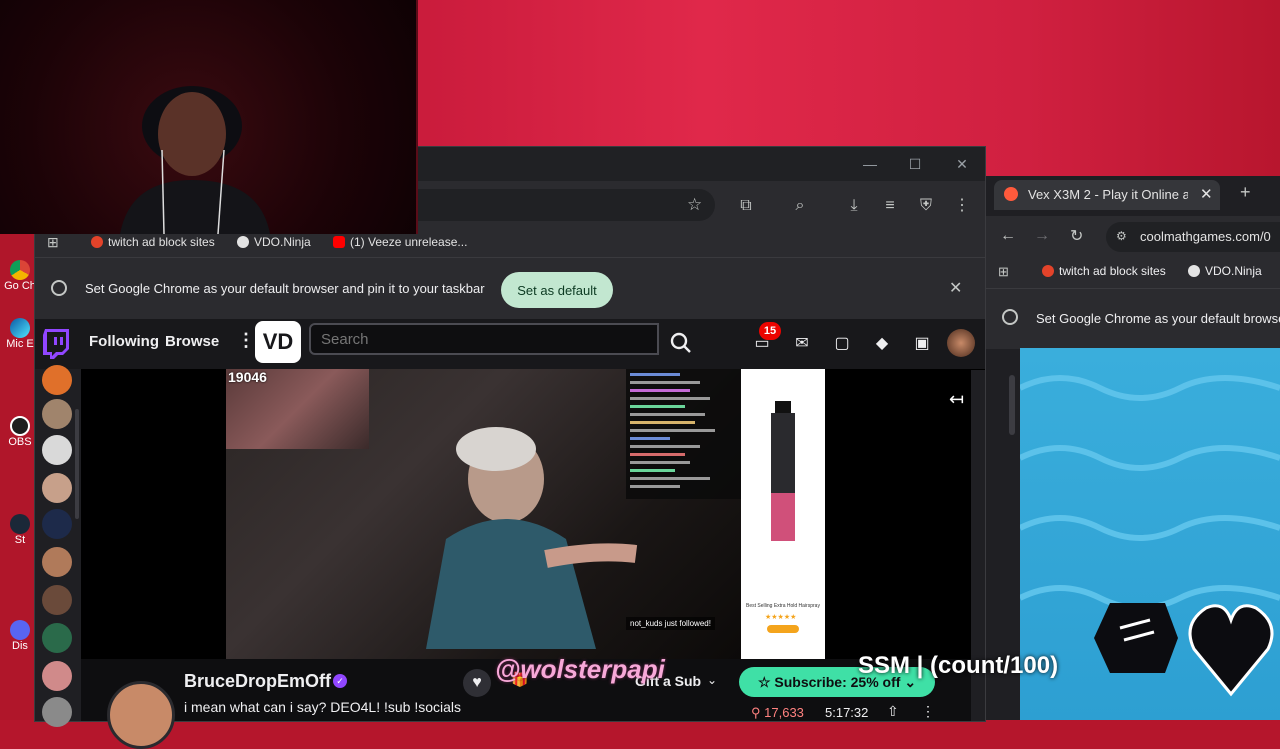 The height and width of the screenshot is (749, 1280). Describe the element at coordinates (922, 344) in the screenshot. I see `prime-loot-icon: ▣` at that location.